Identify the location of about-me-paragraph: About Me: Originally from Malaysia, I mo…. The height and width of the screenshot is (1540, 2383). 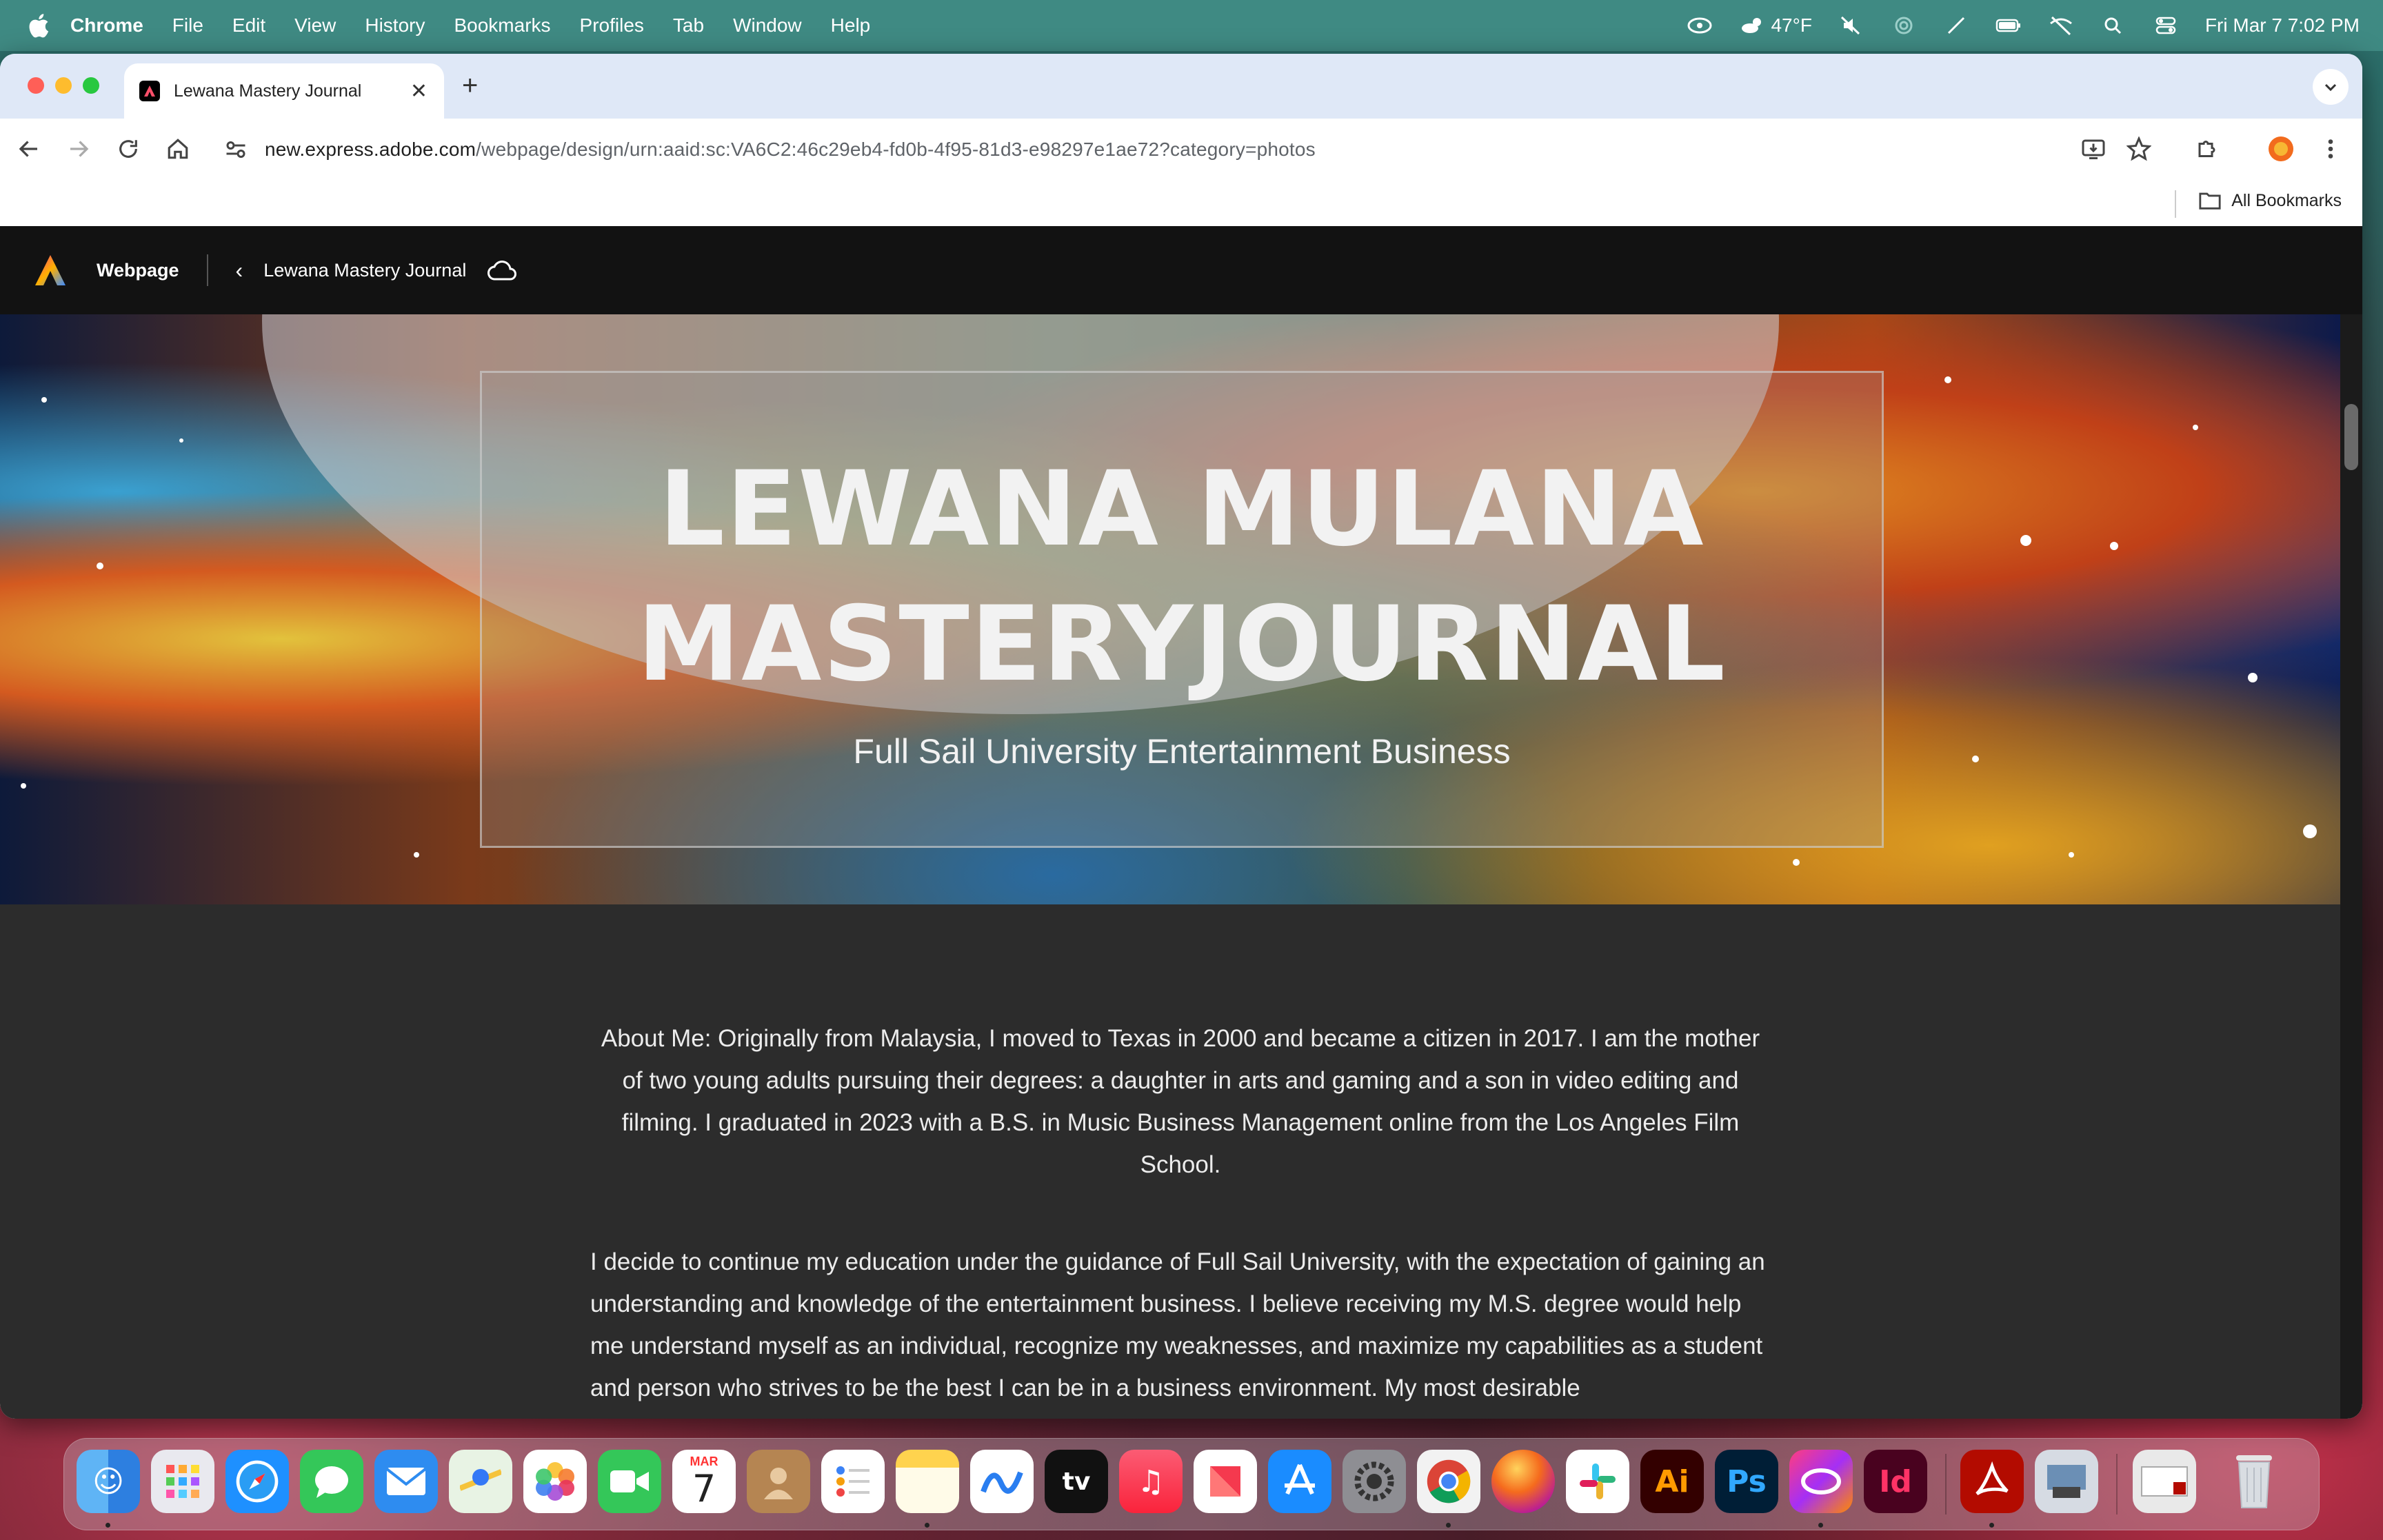
(1180, 1102).